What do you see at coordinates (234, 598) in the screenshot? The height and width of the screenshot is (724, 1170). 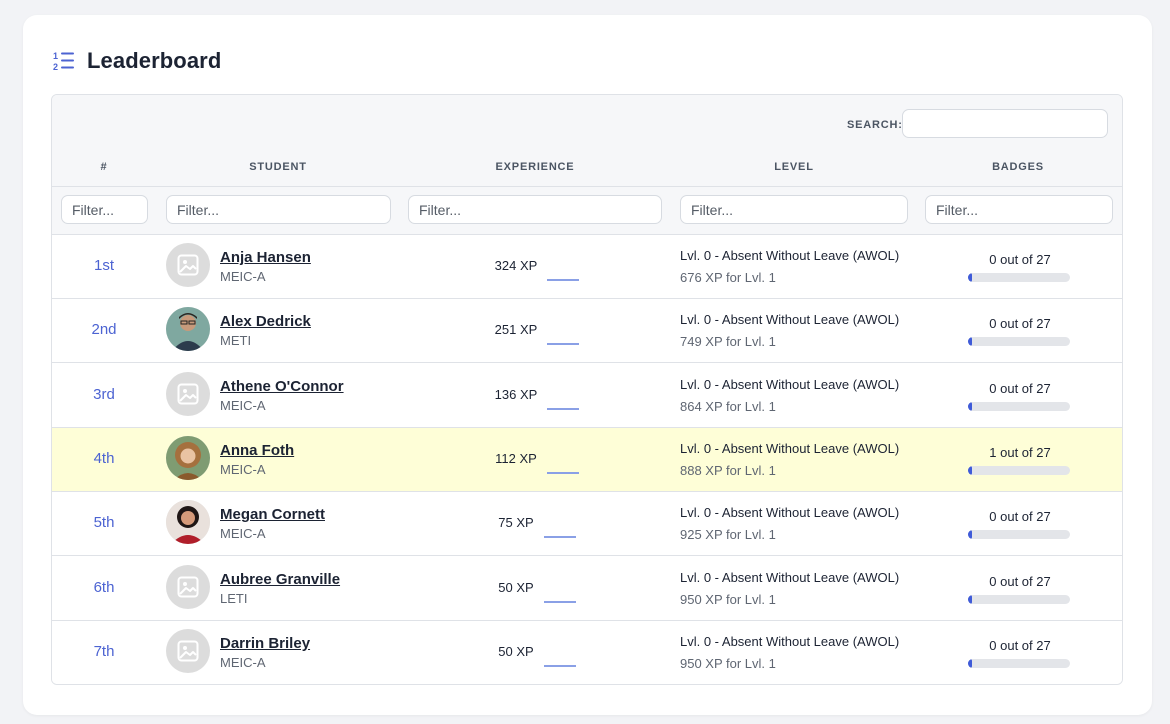 I see `student-group: LETI` at bounding box center [234, 598].